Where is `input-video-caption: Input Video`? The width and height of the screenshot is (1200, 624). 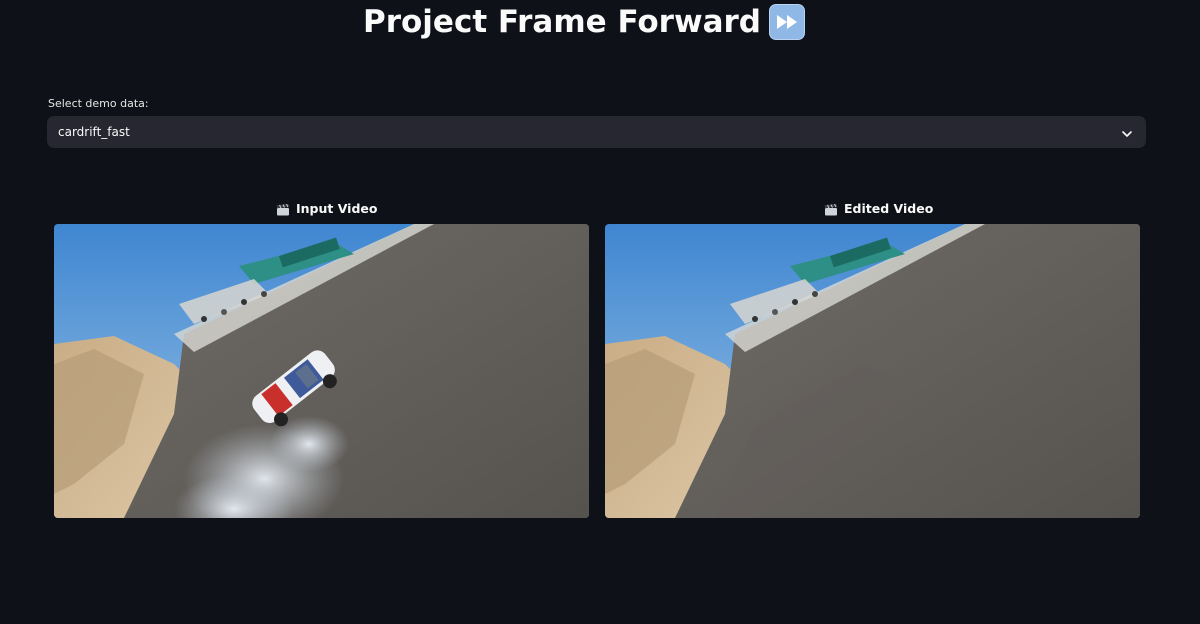
input-video-caption: Input Video is located at coordinates (326, 209).